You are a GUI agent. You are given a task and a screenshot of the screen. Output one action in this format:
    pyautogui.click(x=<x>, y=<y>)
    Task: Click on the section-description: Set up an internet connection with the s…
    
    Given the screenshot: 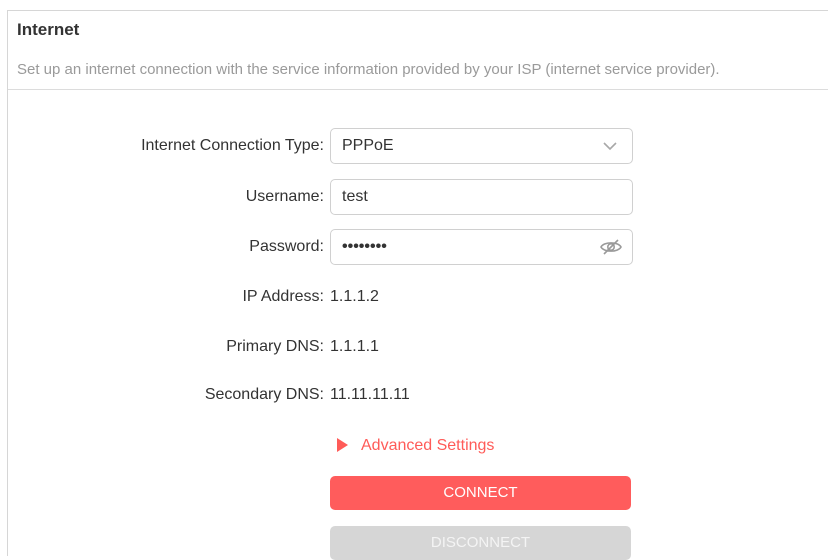 What is the action you would take?
    pyautogui.click(x=368, y=69)
    